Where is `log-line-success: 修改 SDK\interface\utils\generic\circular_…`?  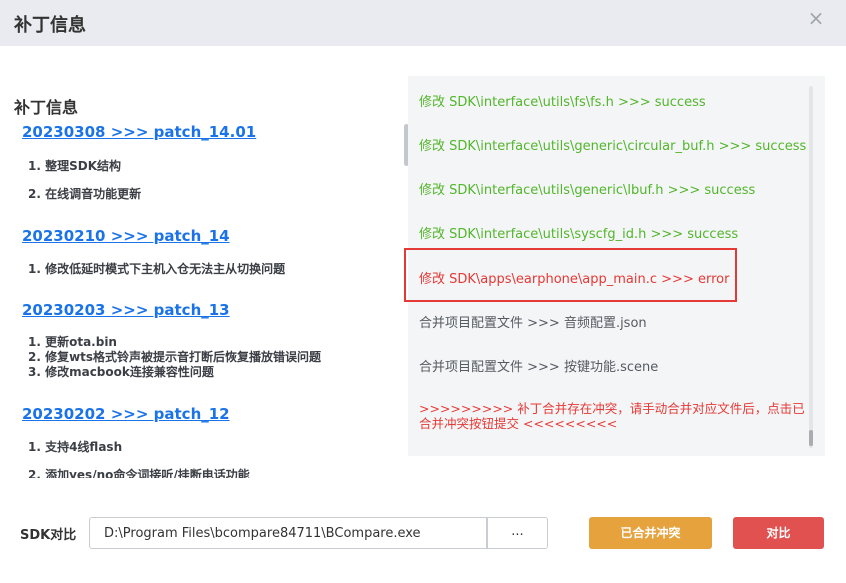 log-line-success: 修改 SDK\interface\utils\generic\circular_… is located at coordinates (613, 146).